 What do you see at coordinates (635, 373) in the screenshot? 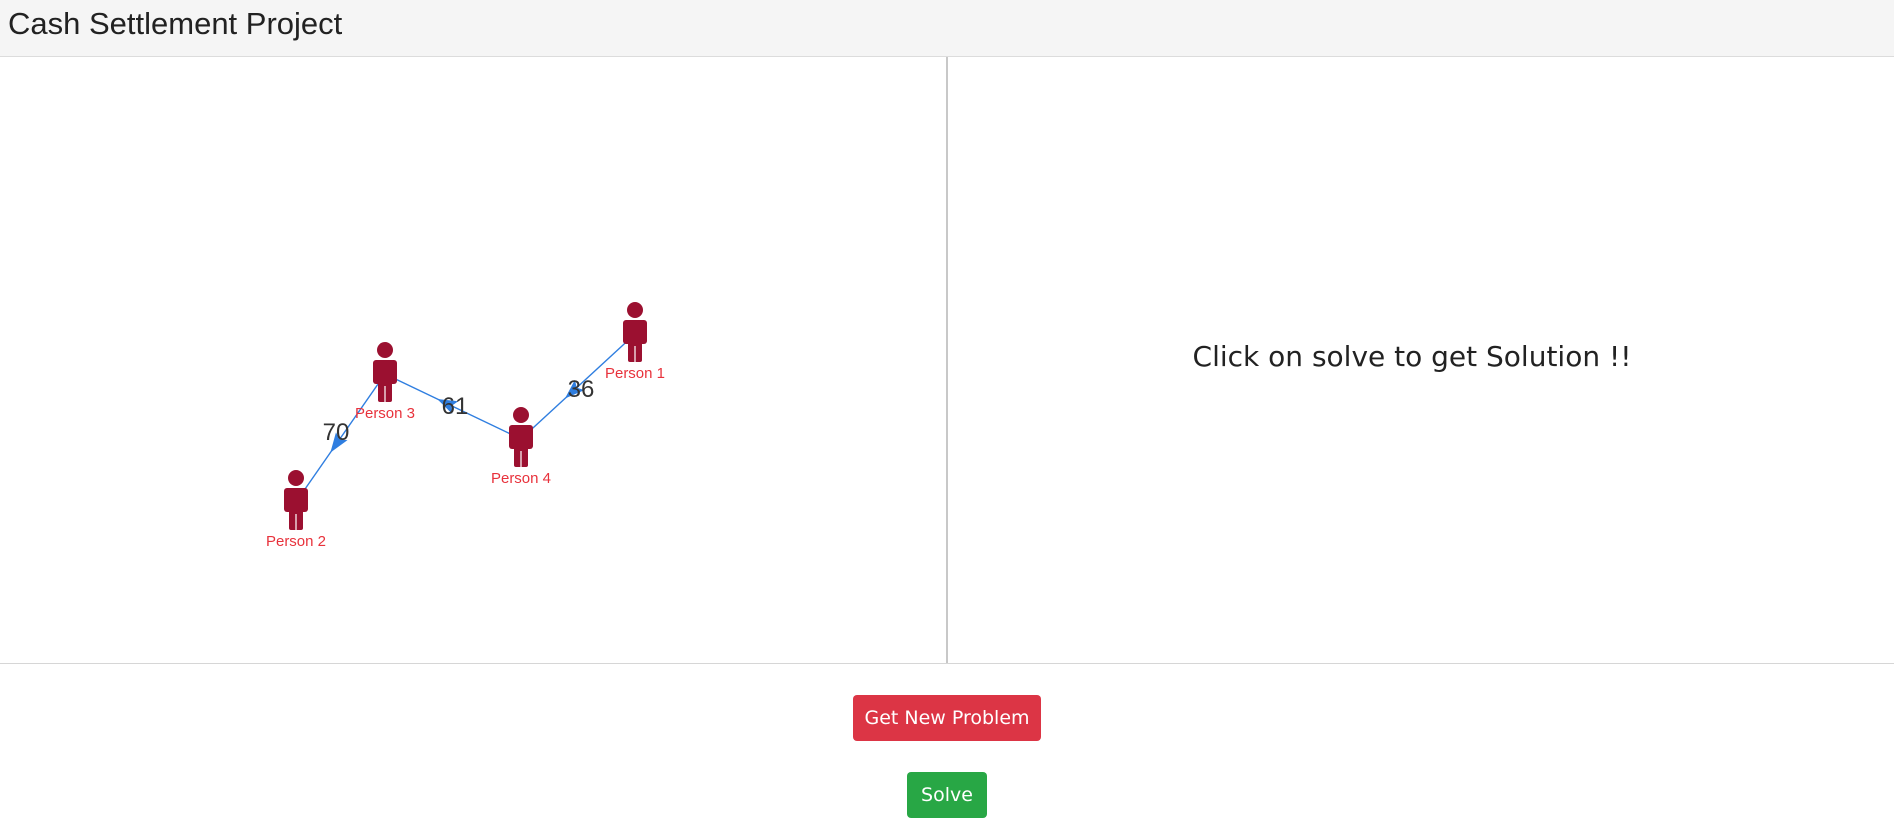
I see `person-label: Person 1` at bounding box center [635, 373].